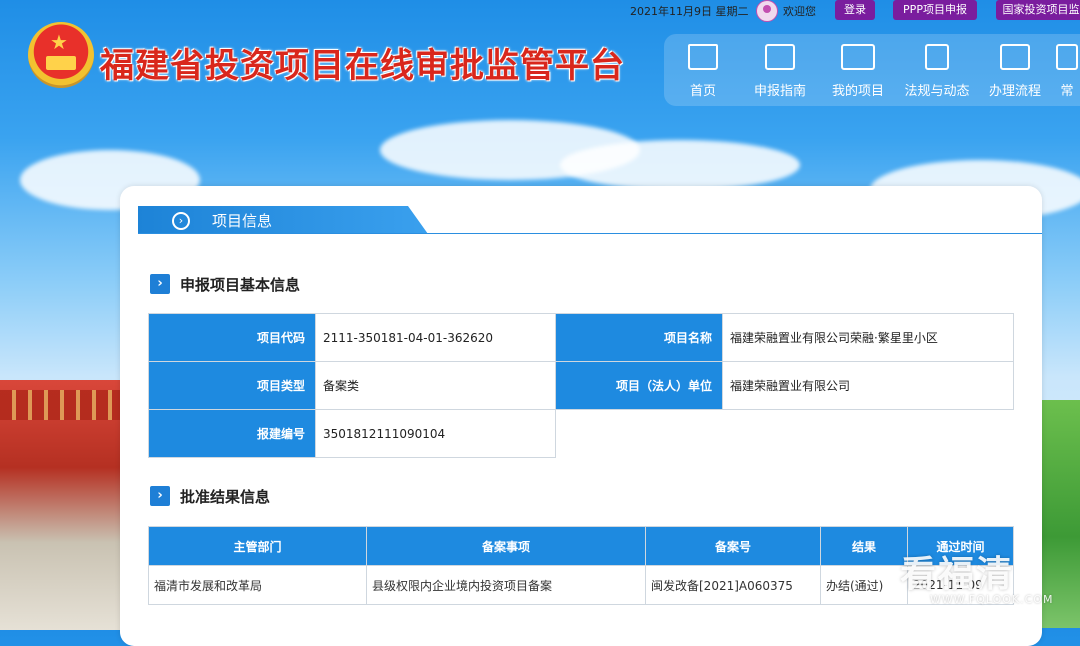 This screenshot has height=646, width=1080. Describe the element at coordinates (703, 57) in the screenshot. I see `home-icon` at that location.